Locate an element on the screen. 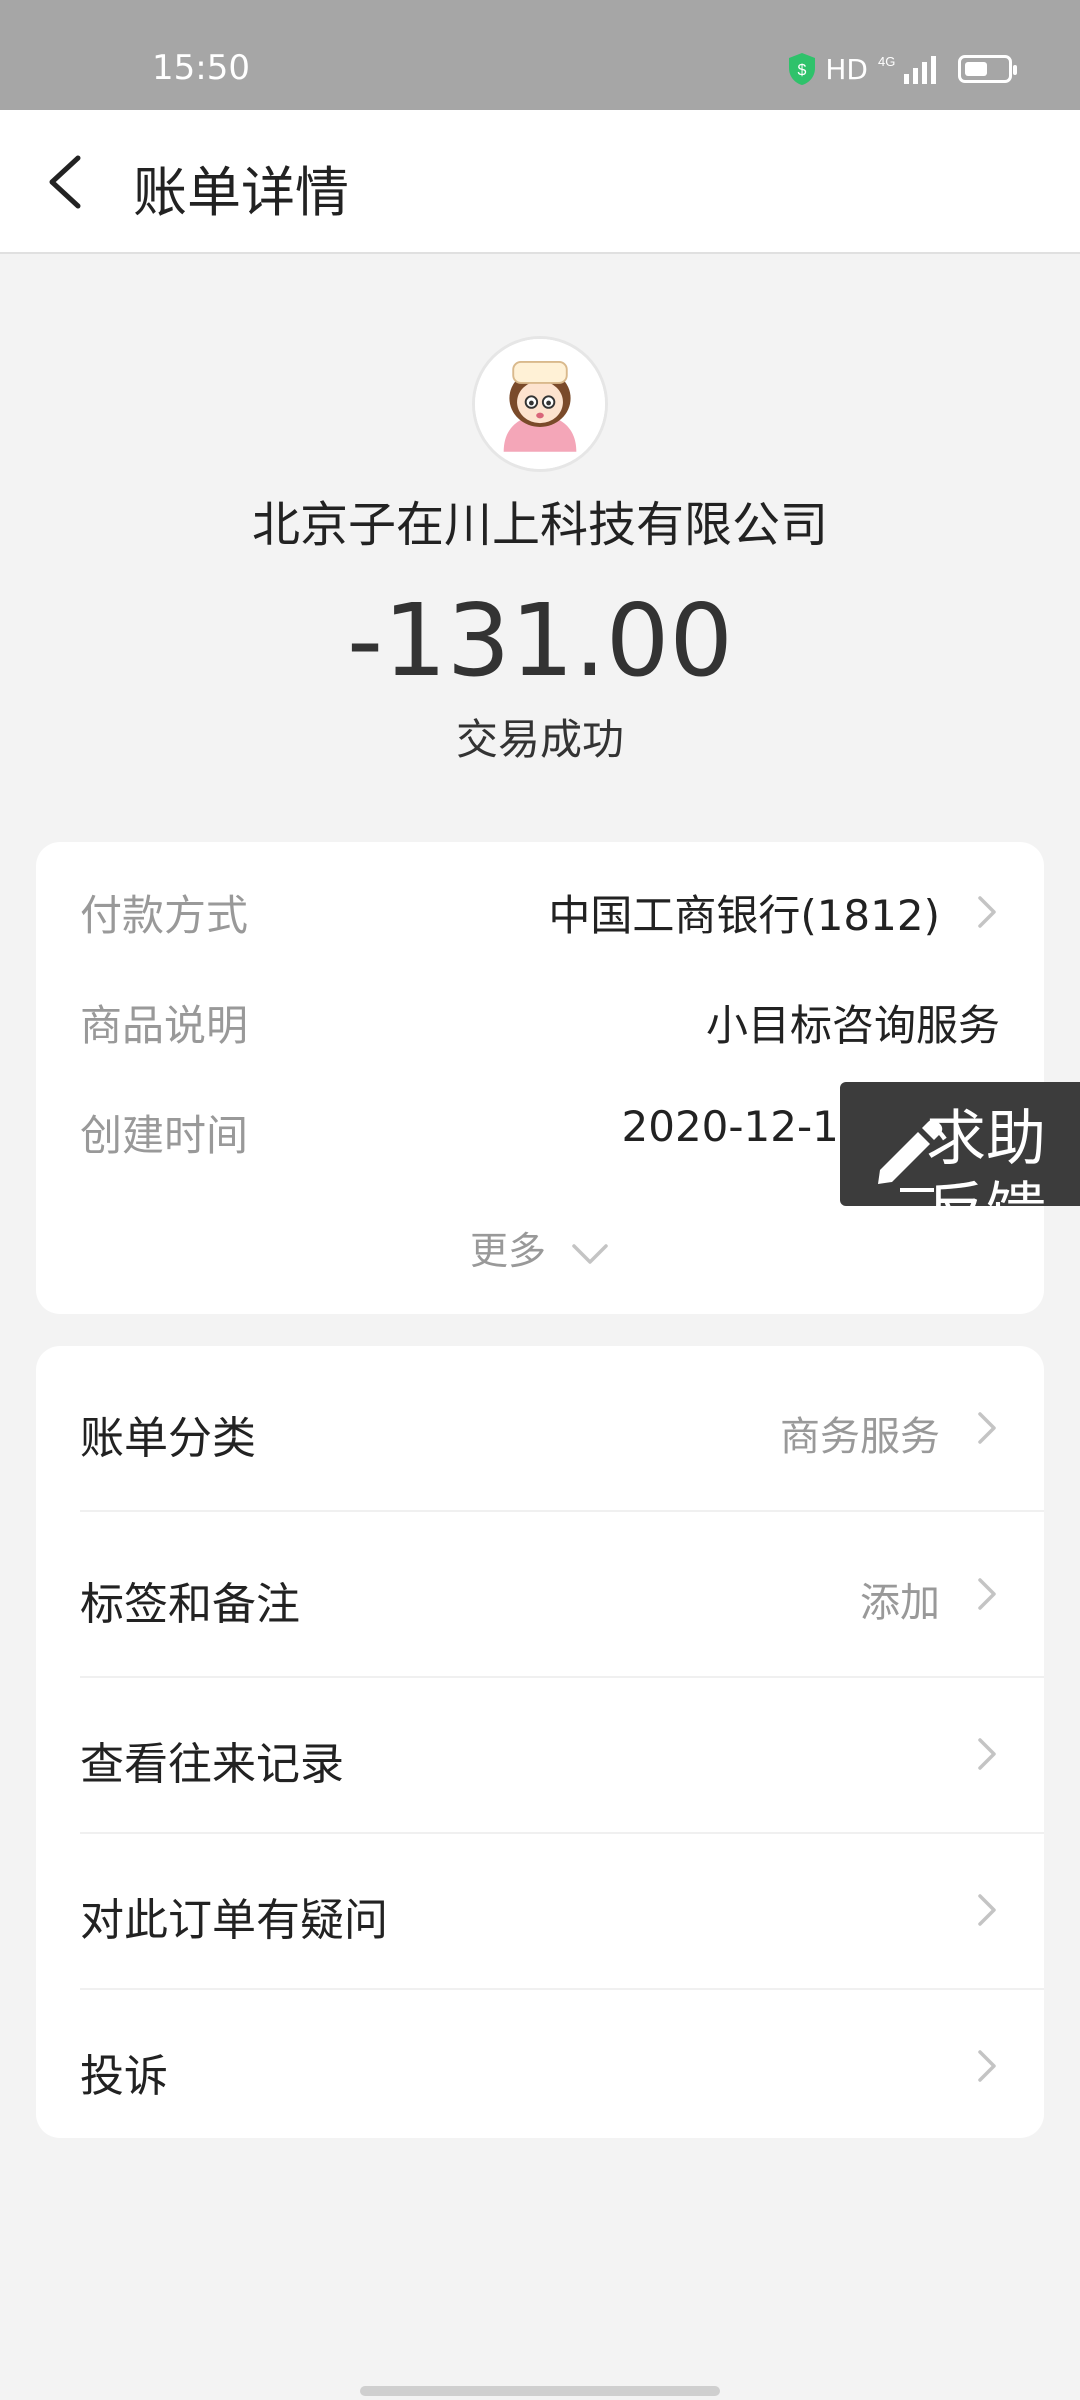 The image size is (1080, 2400). menu-item-label: 查看往来记录 is located at coordinates (212, 1764).